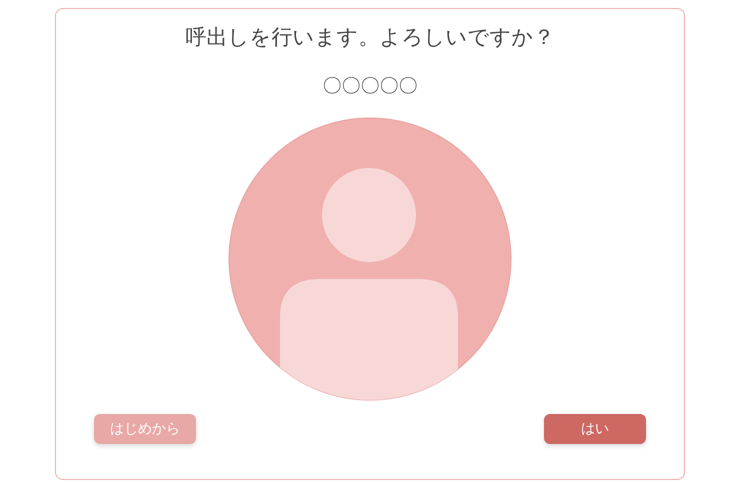 The width and height of the screenshot is (740, 485). What do you see at coordinates (370, 37) in the screenshot?
I see `dialog-title: 呼出しを行います。よろしいですか？` at bounding box center [370, 37].